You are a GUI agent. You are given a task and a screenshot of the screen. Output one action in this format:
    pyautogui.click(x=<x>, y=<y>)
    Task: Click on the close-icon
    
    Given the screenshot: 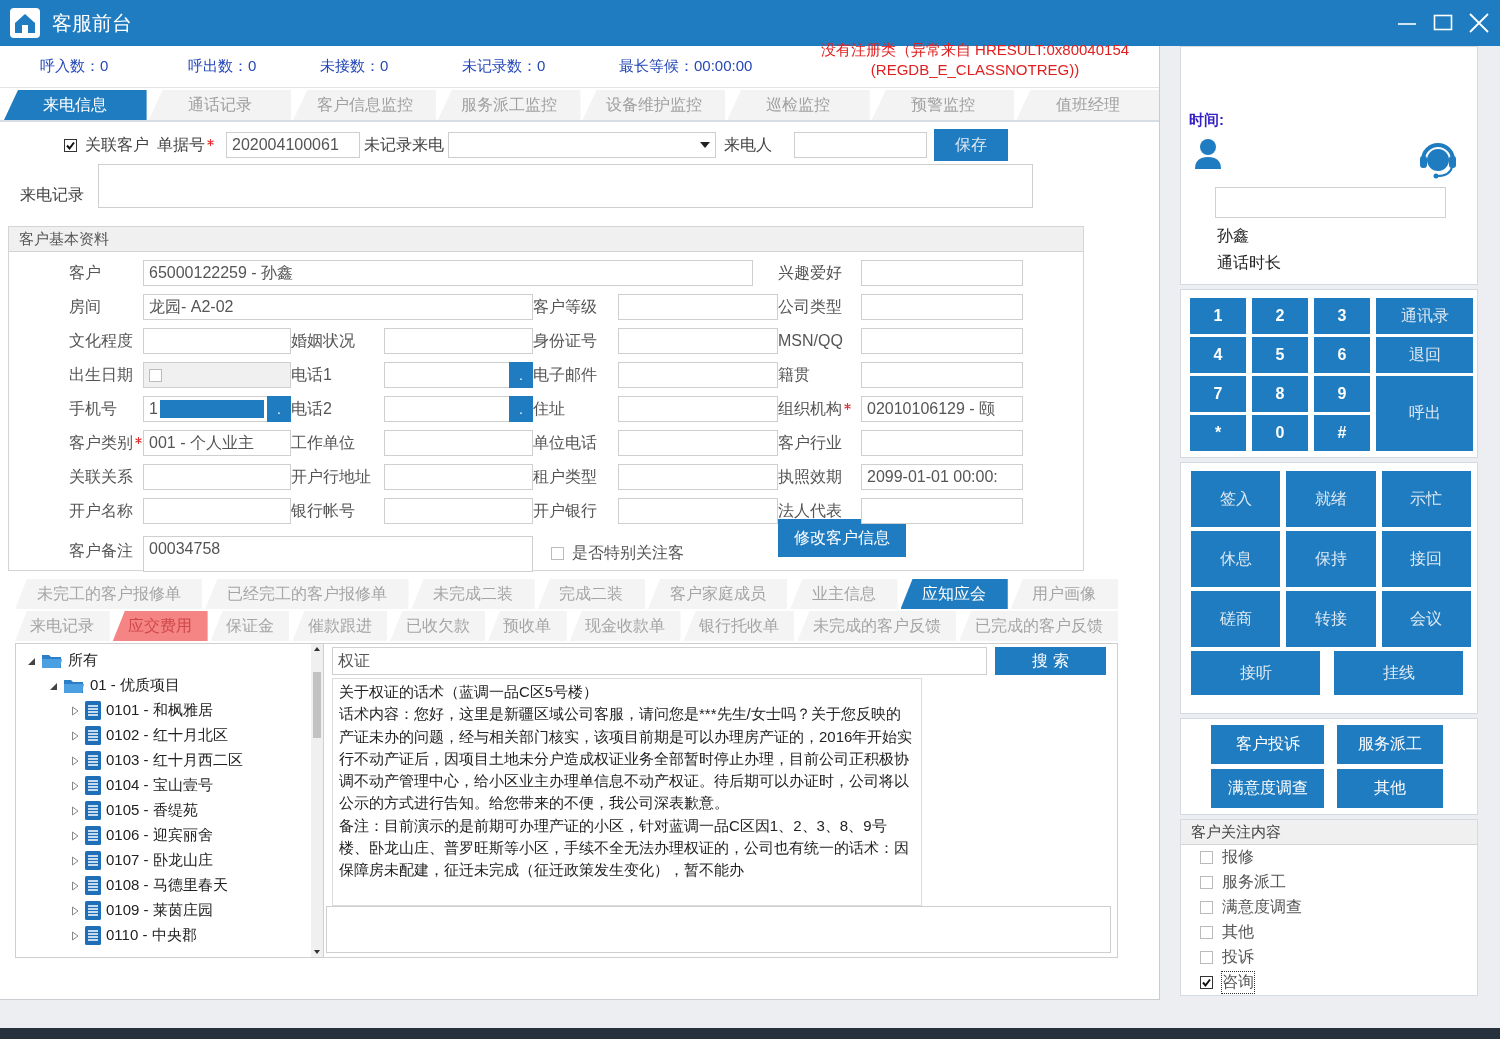 What is the action you would take?
    pyautogui.click(x=1479, y=23)
    